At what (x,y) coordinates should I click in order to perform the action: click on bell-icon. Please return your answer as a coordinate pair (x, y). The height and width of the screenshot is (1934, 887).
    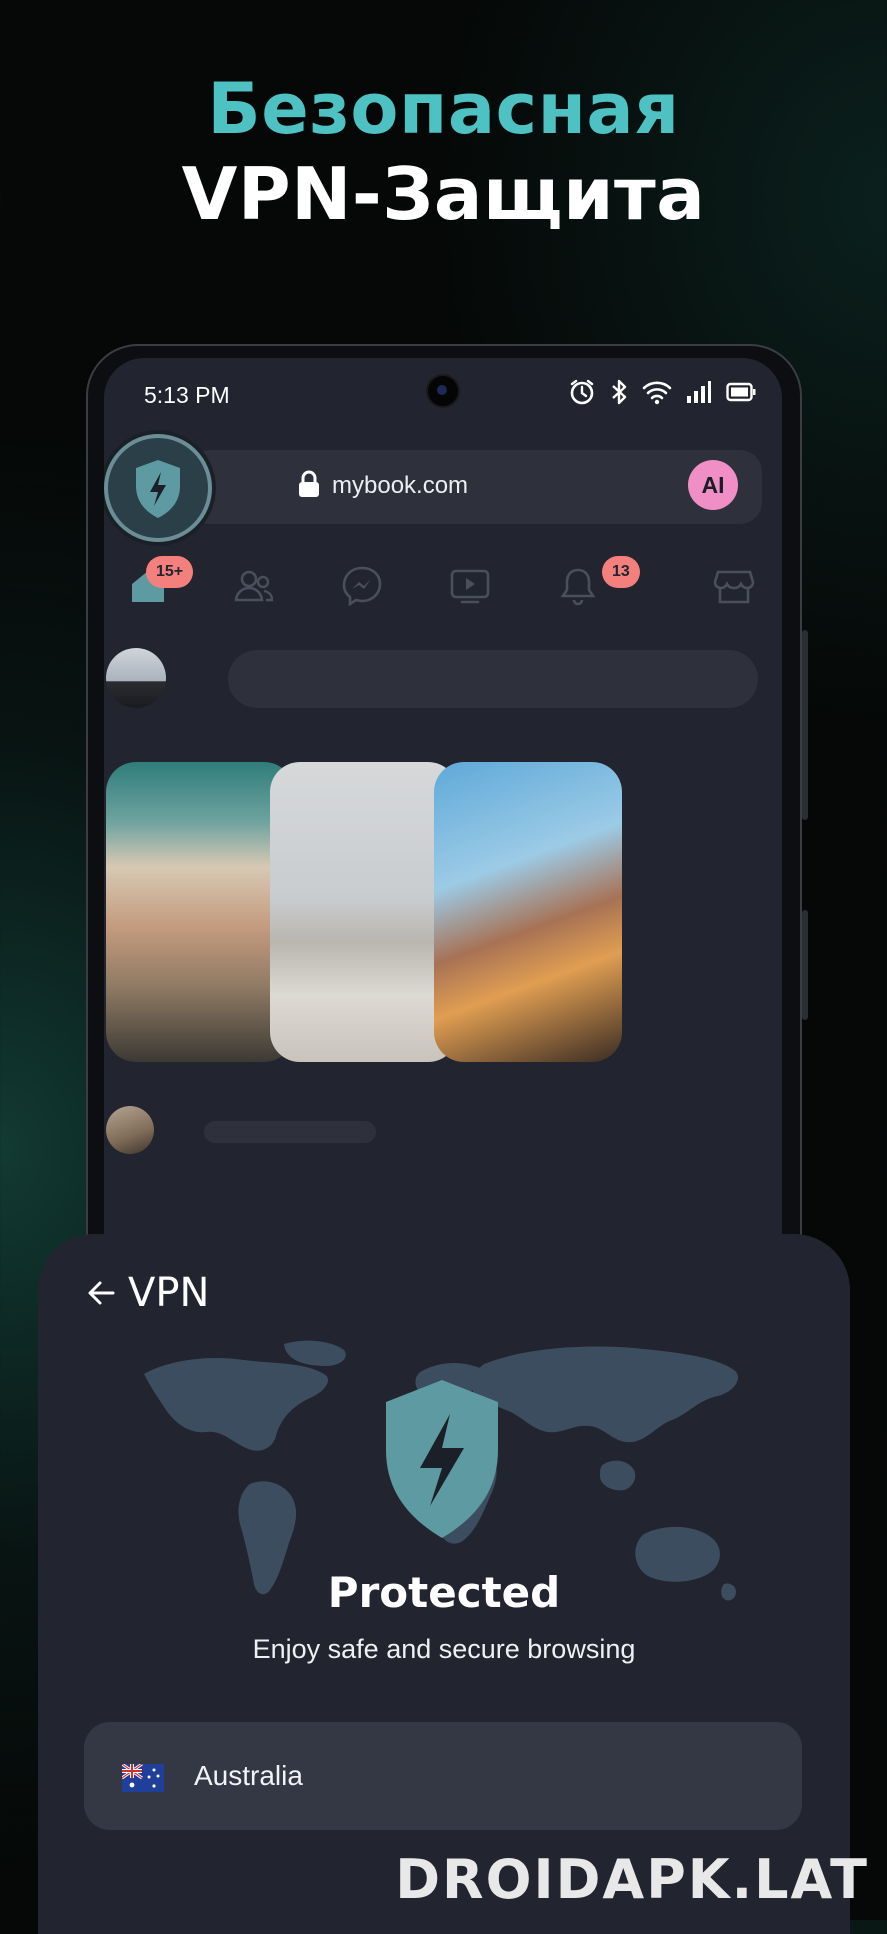
    Looking at the image, I should click on (578, 586).